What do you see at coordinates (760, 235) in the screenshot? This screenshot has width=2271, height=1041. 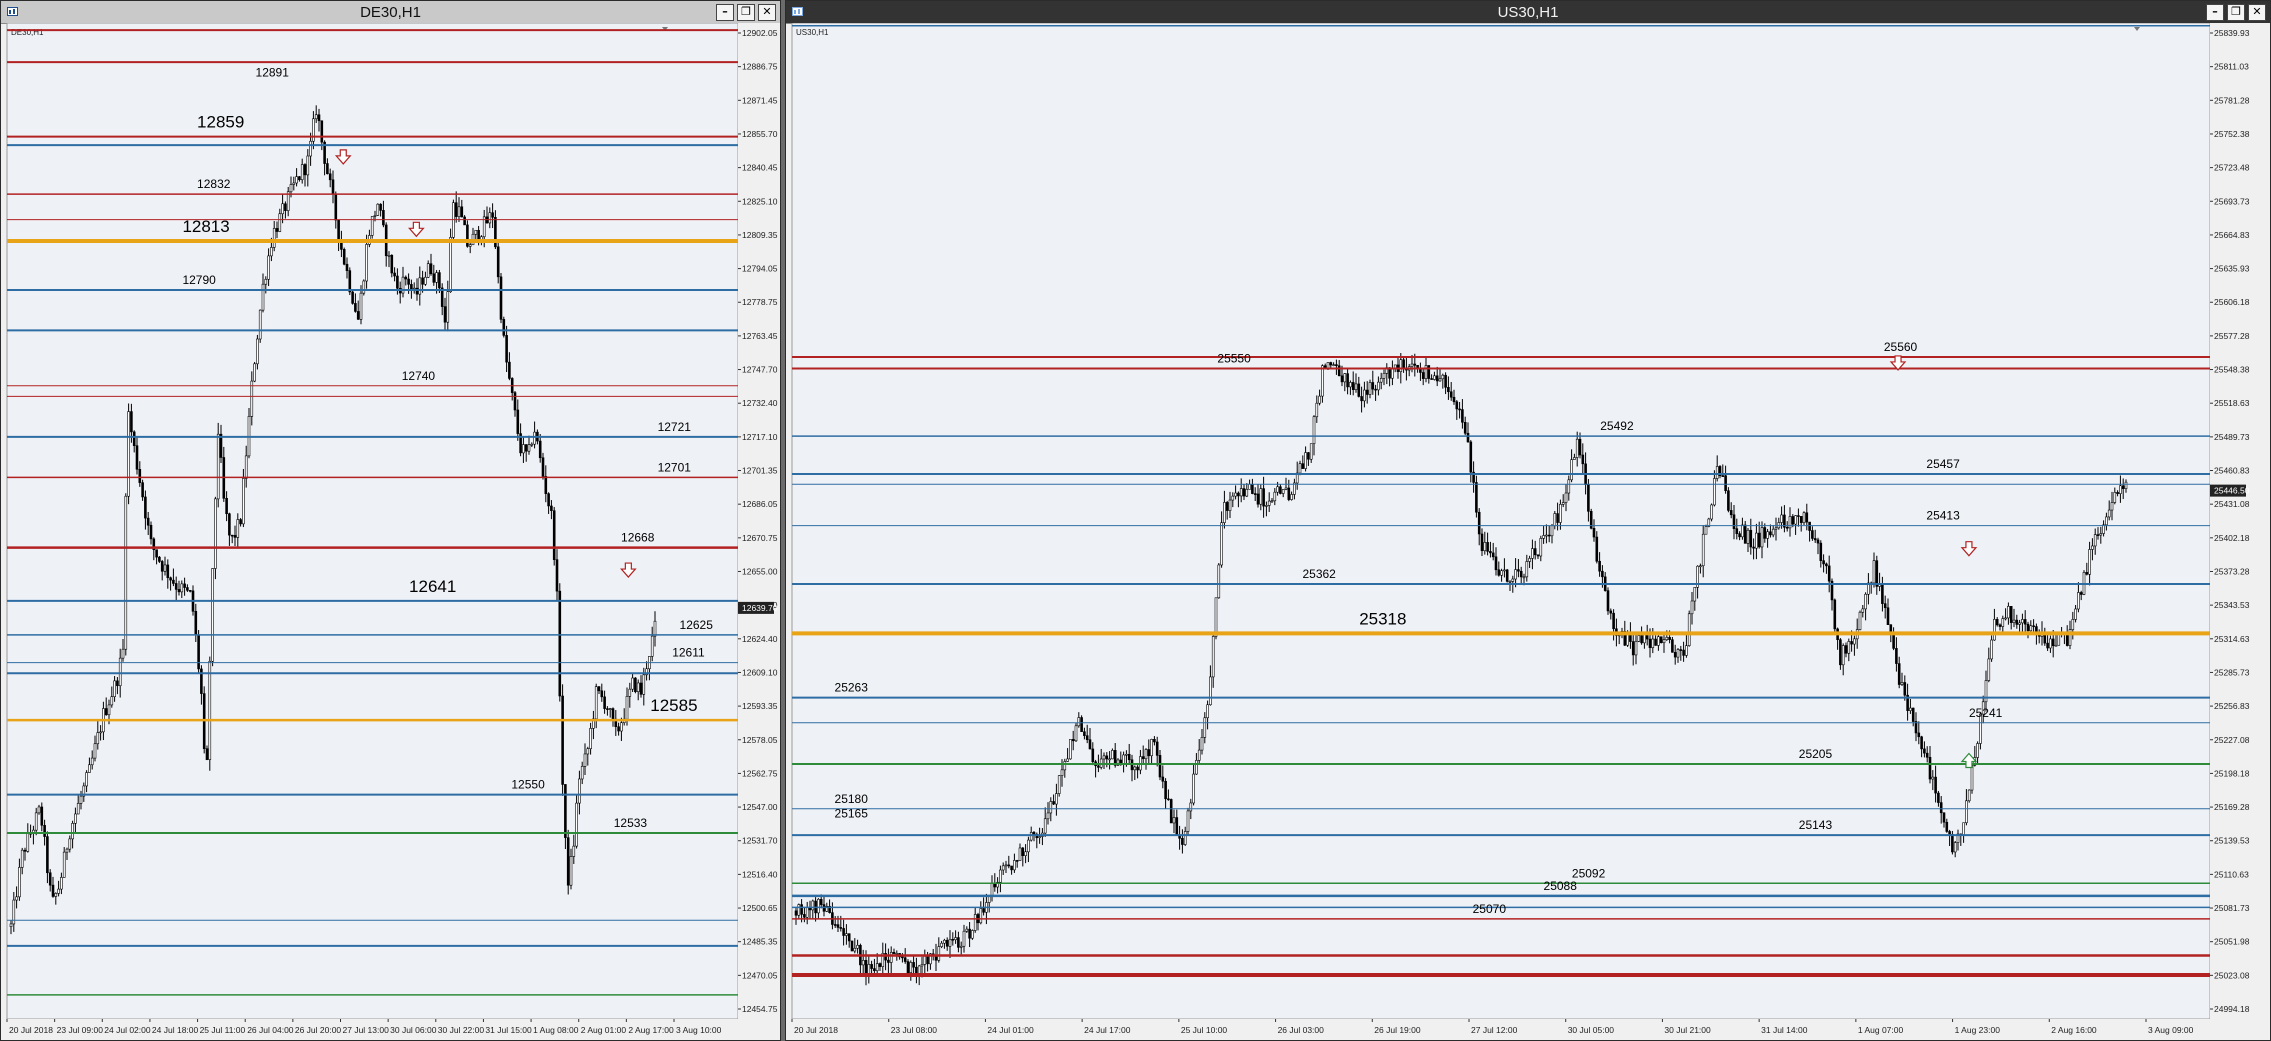 I see `y-tick-label: 12809.35` at bounding box center [760, 235].